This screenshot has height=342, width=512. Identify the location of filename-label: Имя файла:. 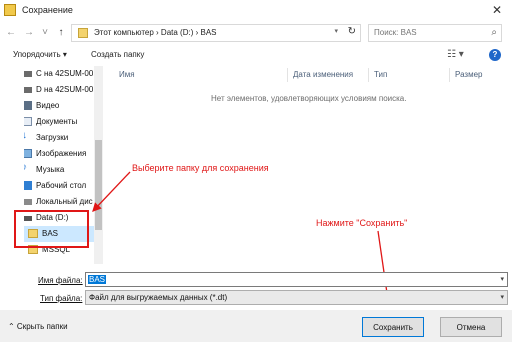
(60, 280).